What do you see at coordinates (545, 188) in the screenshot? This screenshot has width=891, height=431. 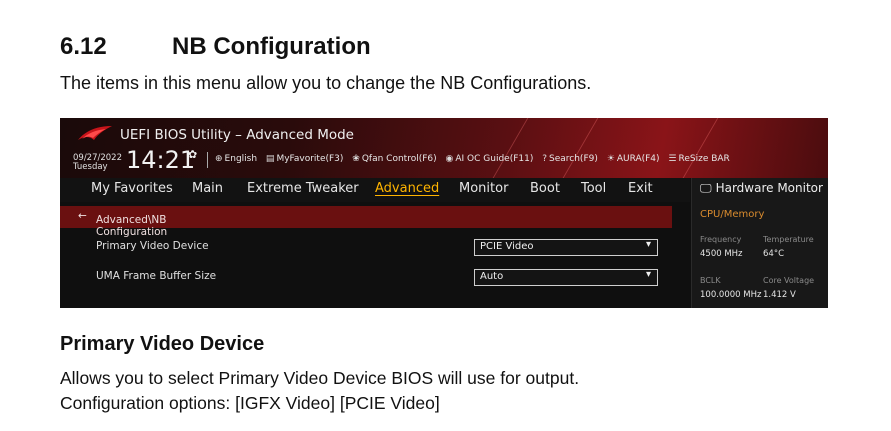 I see `tab-boot: Boot` at bounding box center [545, 188].